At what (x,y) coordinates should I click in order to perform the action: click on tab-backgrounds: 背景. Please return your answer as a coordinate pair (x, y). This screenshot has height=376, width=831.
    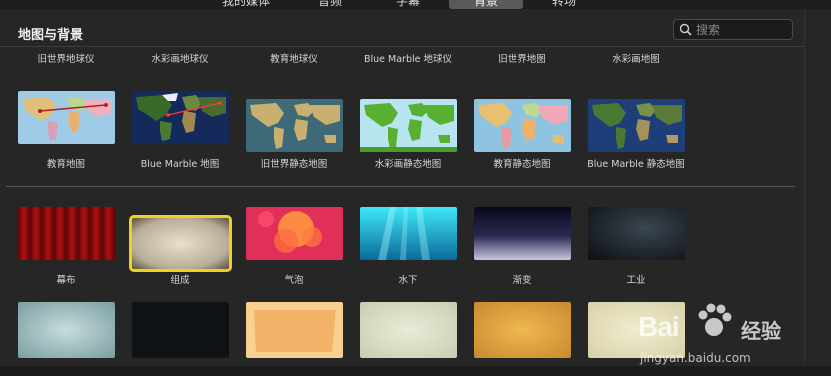
    Looking at the image, I should click on (486, 4).